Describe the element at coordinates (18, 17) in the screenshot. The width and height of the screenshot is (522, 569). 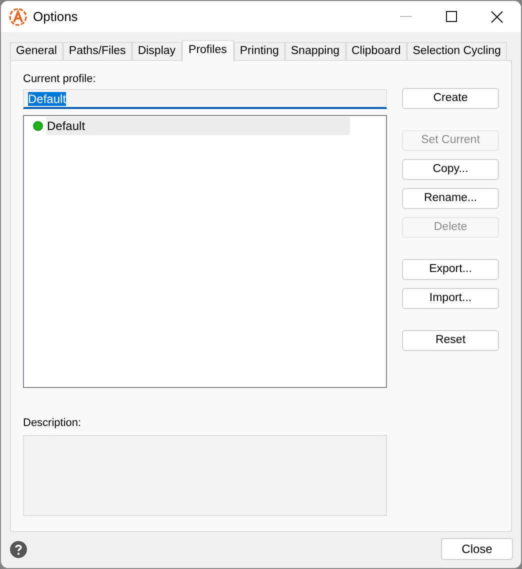
I see `app-logo-icon` at that location.